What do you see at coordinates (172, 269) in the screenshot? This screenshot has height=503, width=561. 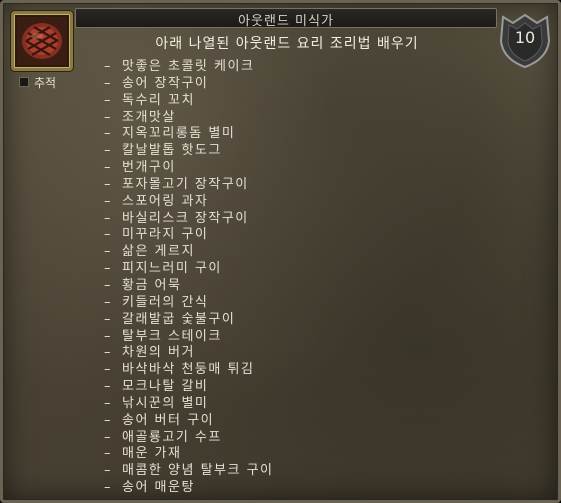 I see `recipe-name: 피지느러미 구이` at bounding box center [172, 269].